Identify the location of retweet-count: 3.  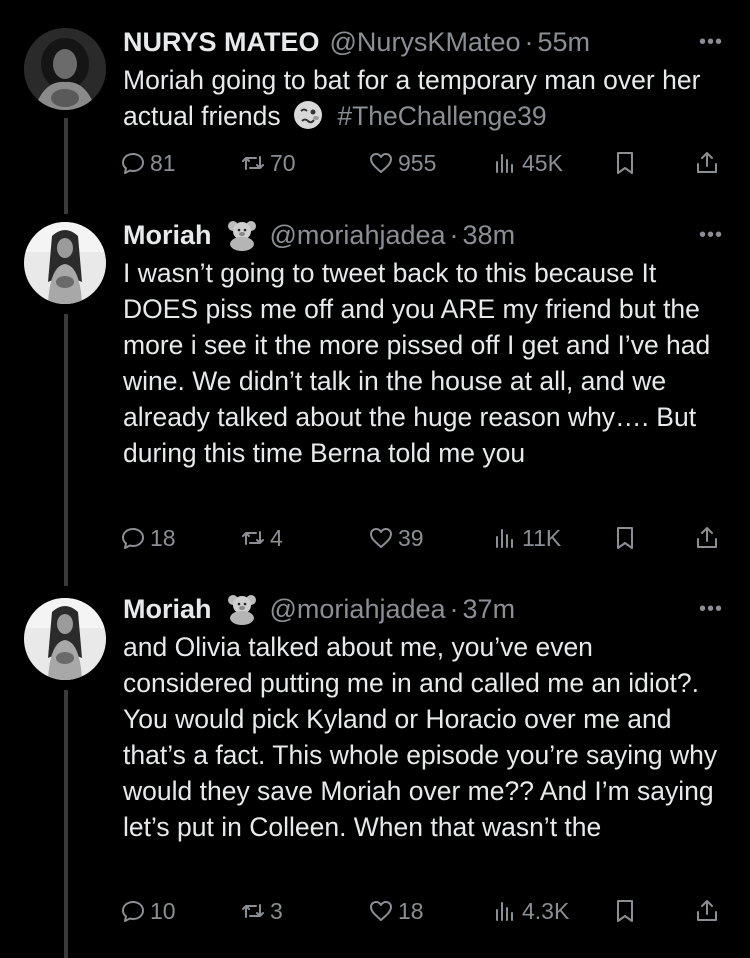
(276, 910).